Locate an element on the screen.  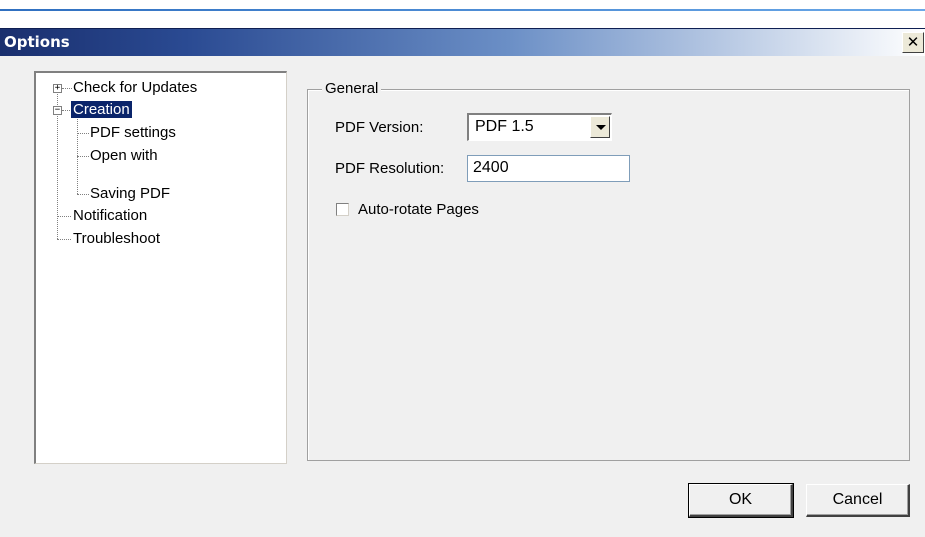
cancel-button: Cancel is located at coordinates (858, 500).